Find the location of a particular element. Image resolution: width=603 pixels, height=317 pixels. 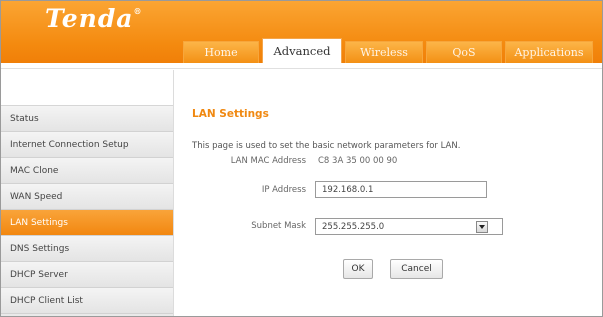

subnet-mask-select: 255.255.255.0 is located at coordinates (409, 226).